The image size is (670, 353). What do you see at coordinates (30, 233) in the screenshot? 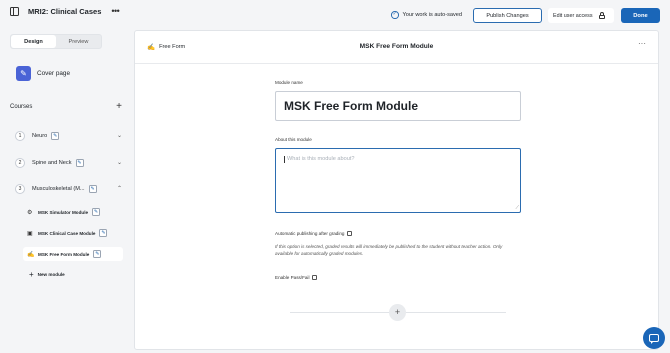
I see `clinical-case-icon: ▣` at bounding box center [30, 233].